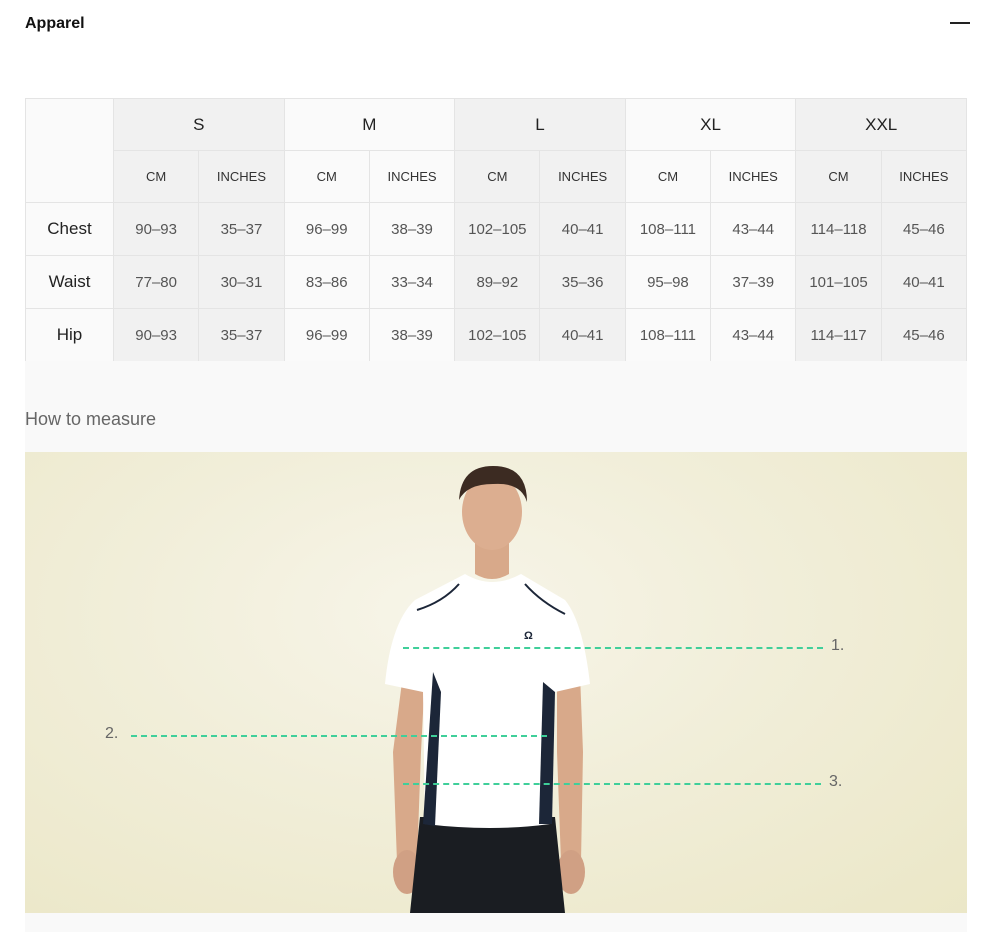  I want to click on size-header: XL, so click(710, 124).